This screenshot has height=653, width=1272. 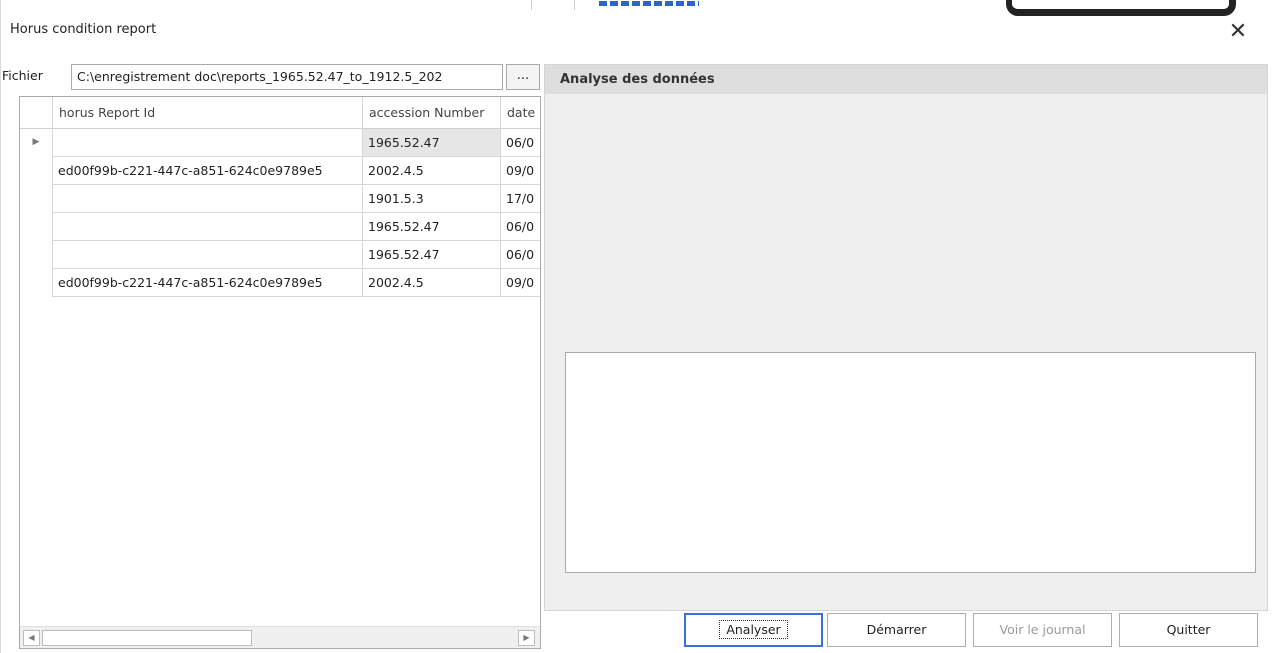 What do you see at coordinates (649, 3) in the screenshot?
I see `background-link-fragment` at bounding box center [649, 3].